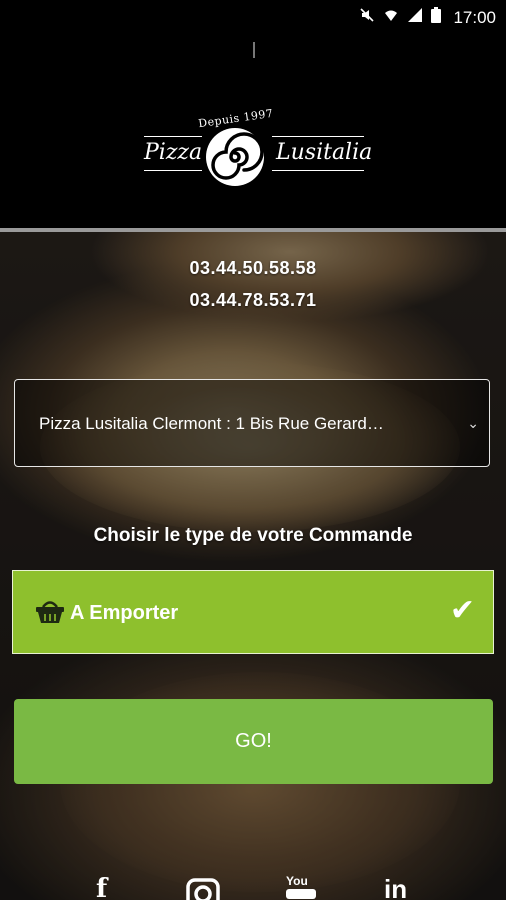  Describe the element at coordinates (391, 17) in the screenshot. I see `wifi-icon` at that location.